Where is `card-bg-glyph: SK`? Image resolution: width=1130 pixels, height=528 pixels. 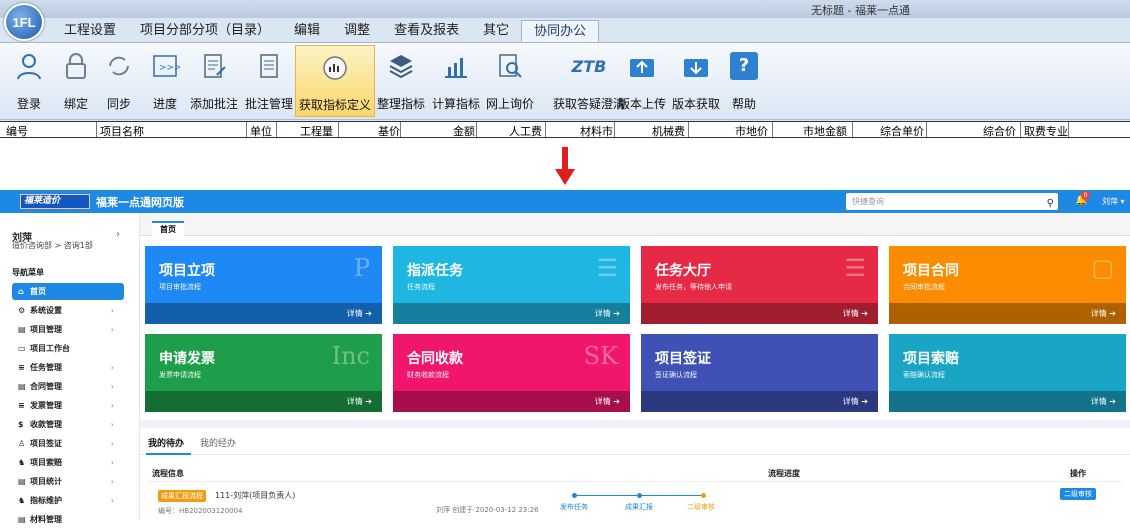 card-bg-glyph: SK is located at coordinates (600, 356).